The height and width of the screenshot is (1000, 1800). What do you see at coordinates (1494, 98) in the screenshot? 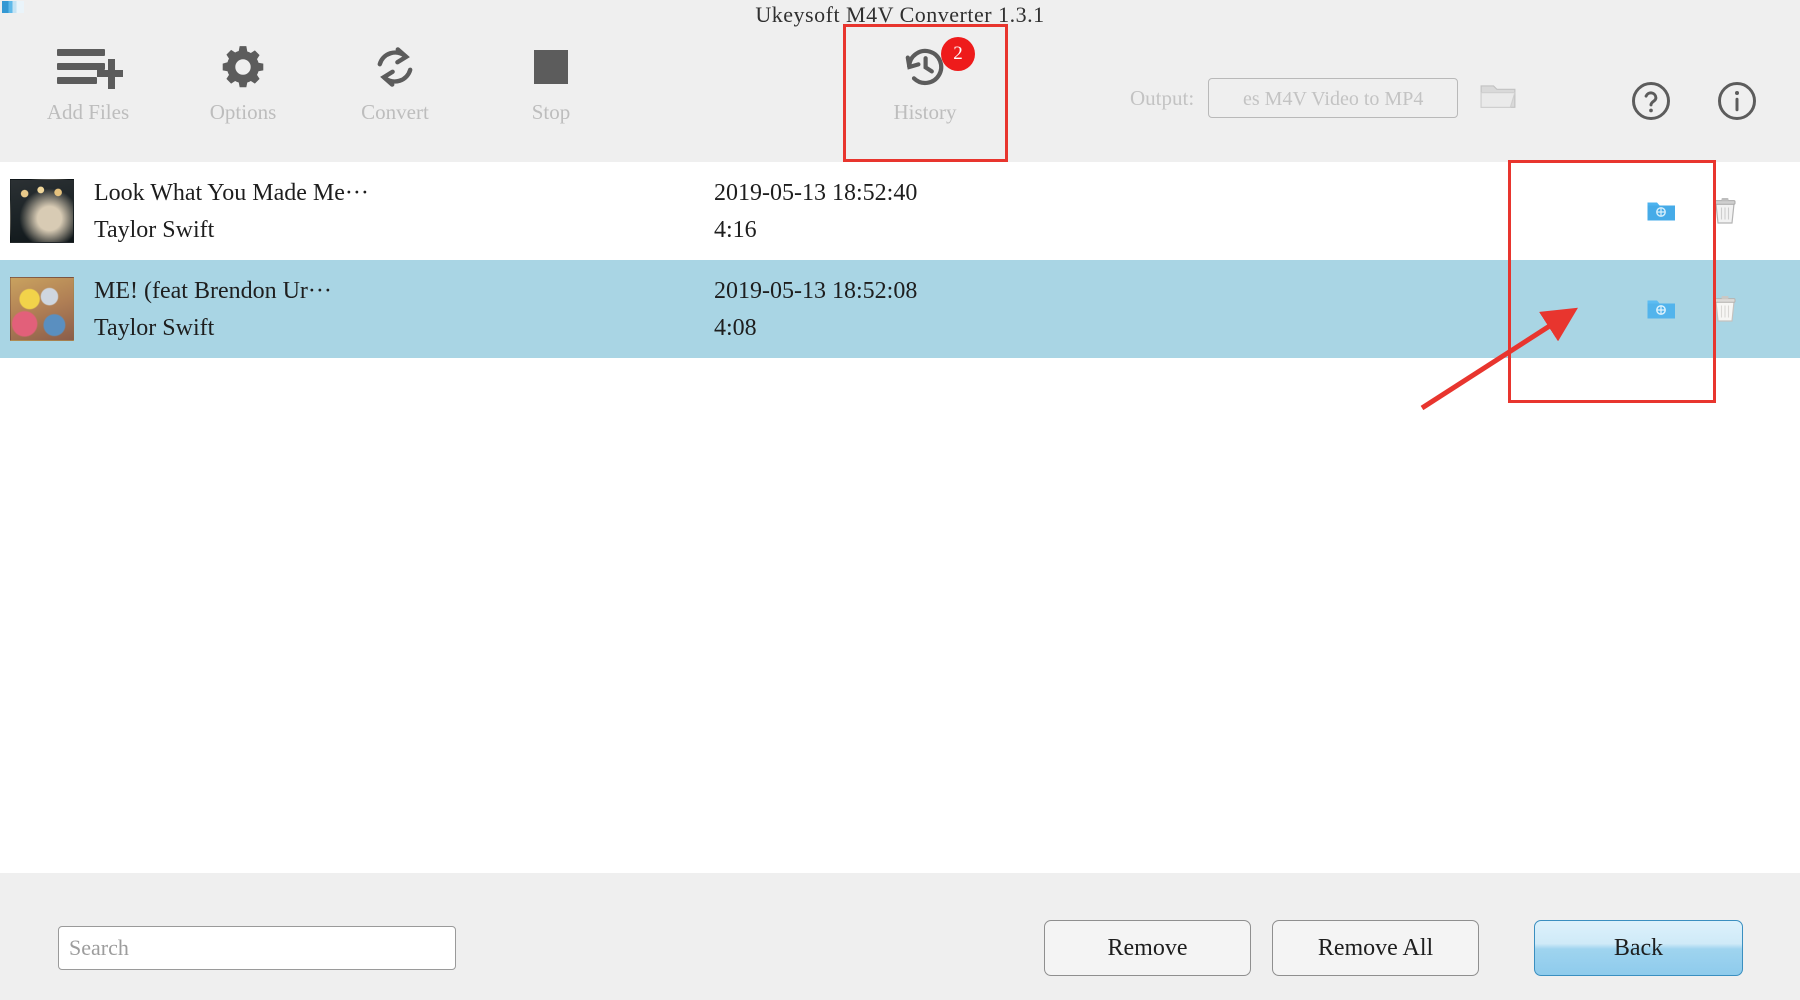
I see `folder-open-icon` at bounding box center [1494, 98].